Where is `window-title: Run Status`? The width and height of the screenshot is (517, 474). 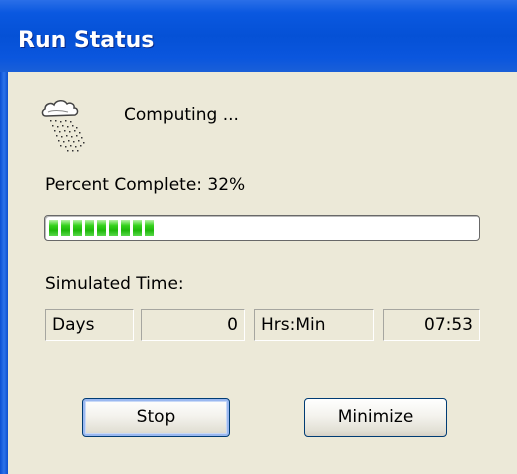 window-title: Run Status is located at coordinates (86, 40).